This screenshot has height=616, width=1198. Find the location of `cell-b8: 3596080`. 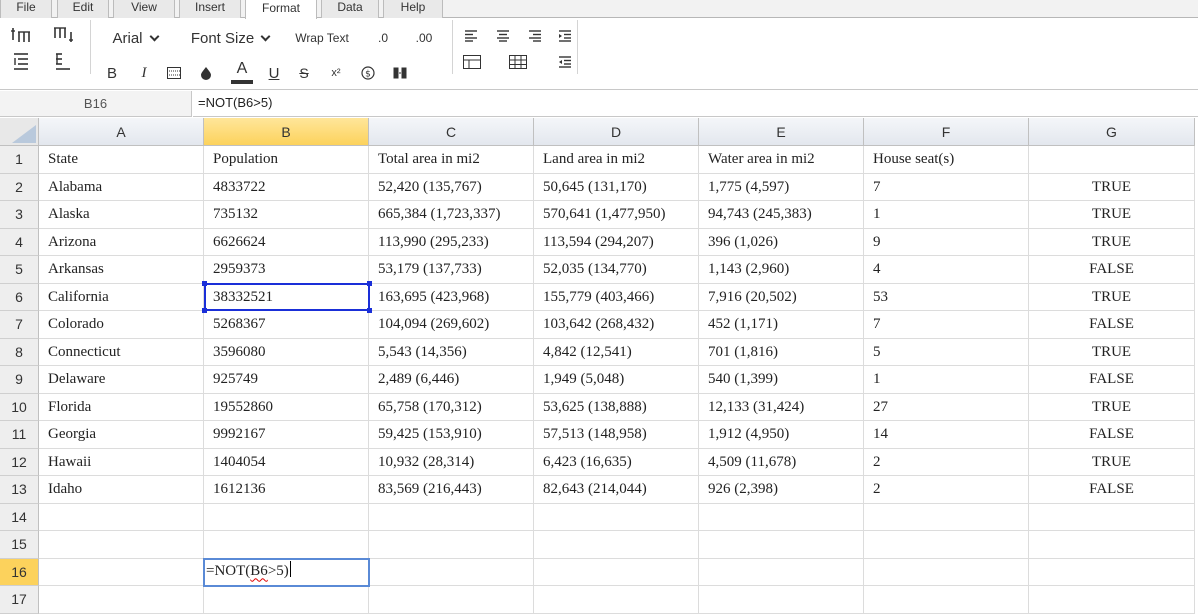

cell-b8: 3596080 is located at coordinates (286, 352).